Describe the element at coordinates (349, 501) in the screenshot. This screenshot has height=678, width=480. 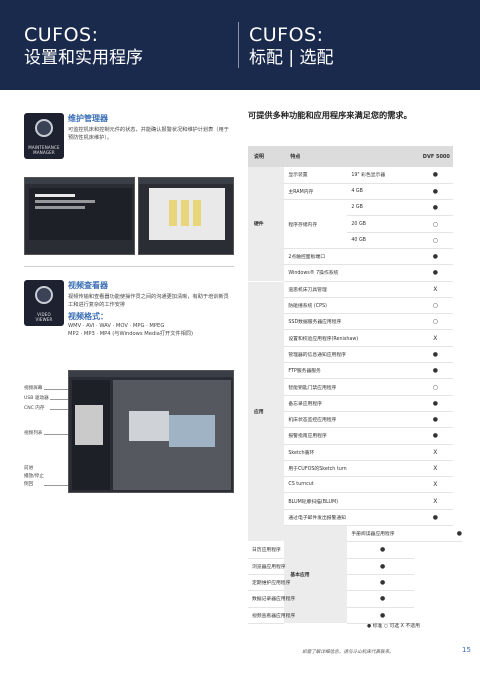
I see `feature-cell: BLUM轮廓扫描(BLUM)` at that location.